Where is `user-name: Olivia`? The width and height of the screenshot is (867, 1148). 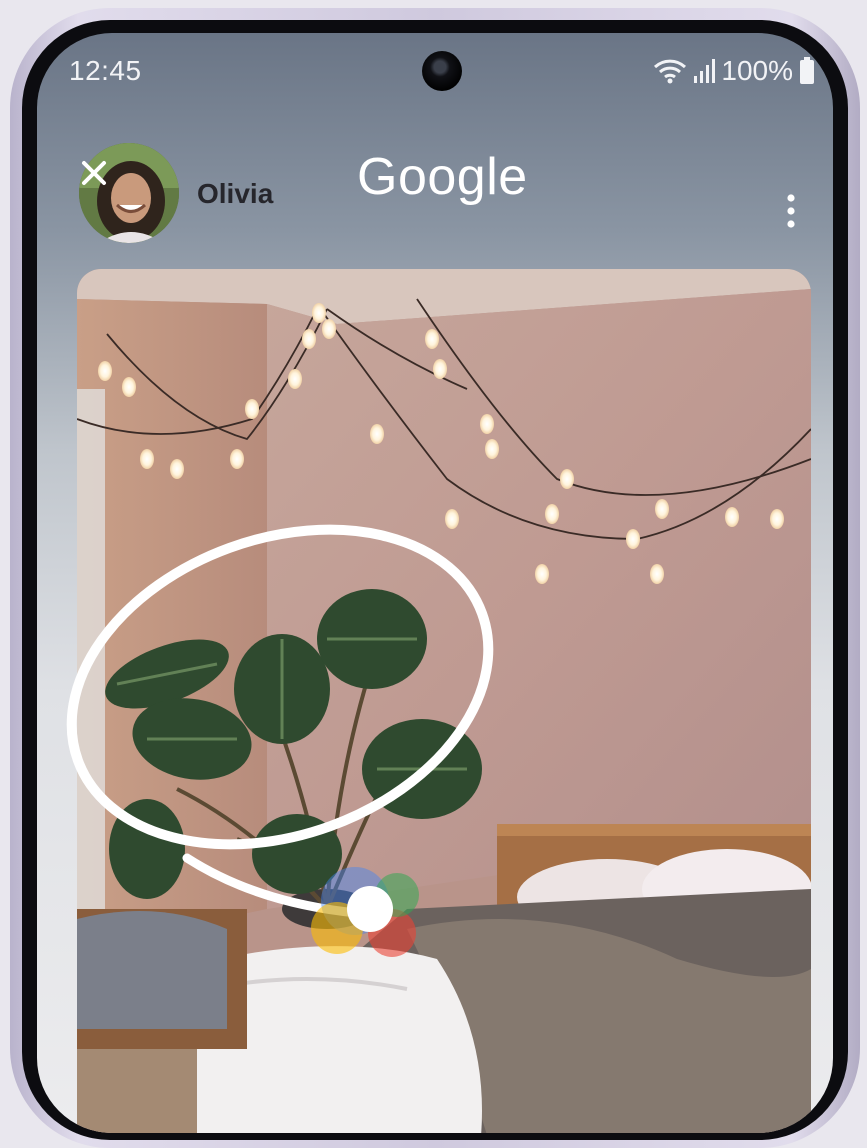 user-name: Olivia is located at coordinates (235, 193).